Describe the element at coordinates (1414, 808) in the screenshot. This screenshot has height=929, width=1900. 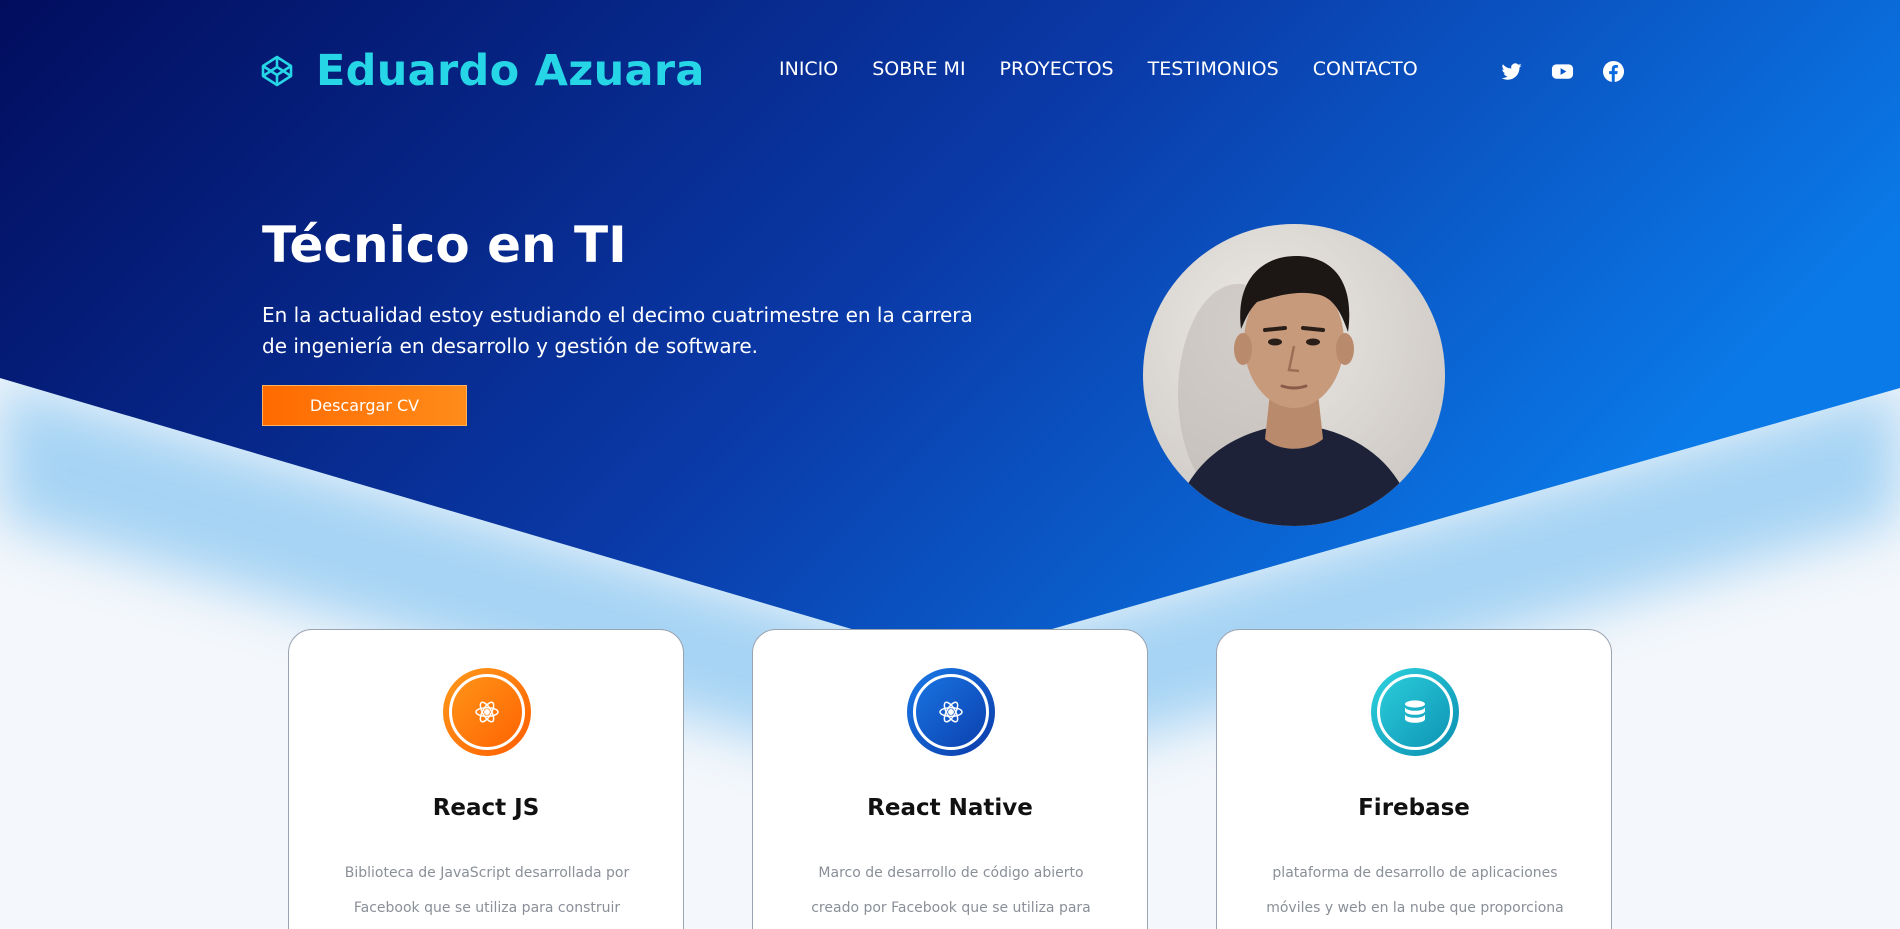
I see `card-title: Firebase` at that location.